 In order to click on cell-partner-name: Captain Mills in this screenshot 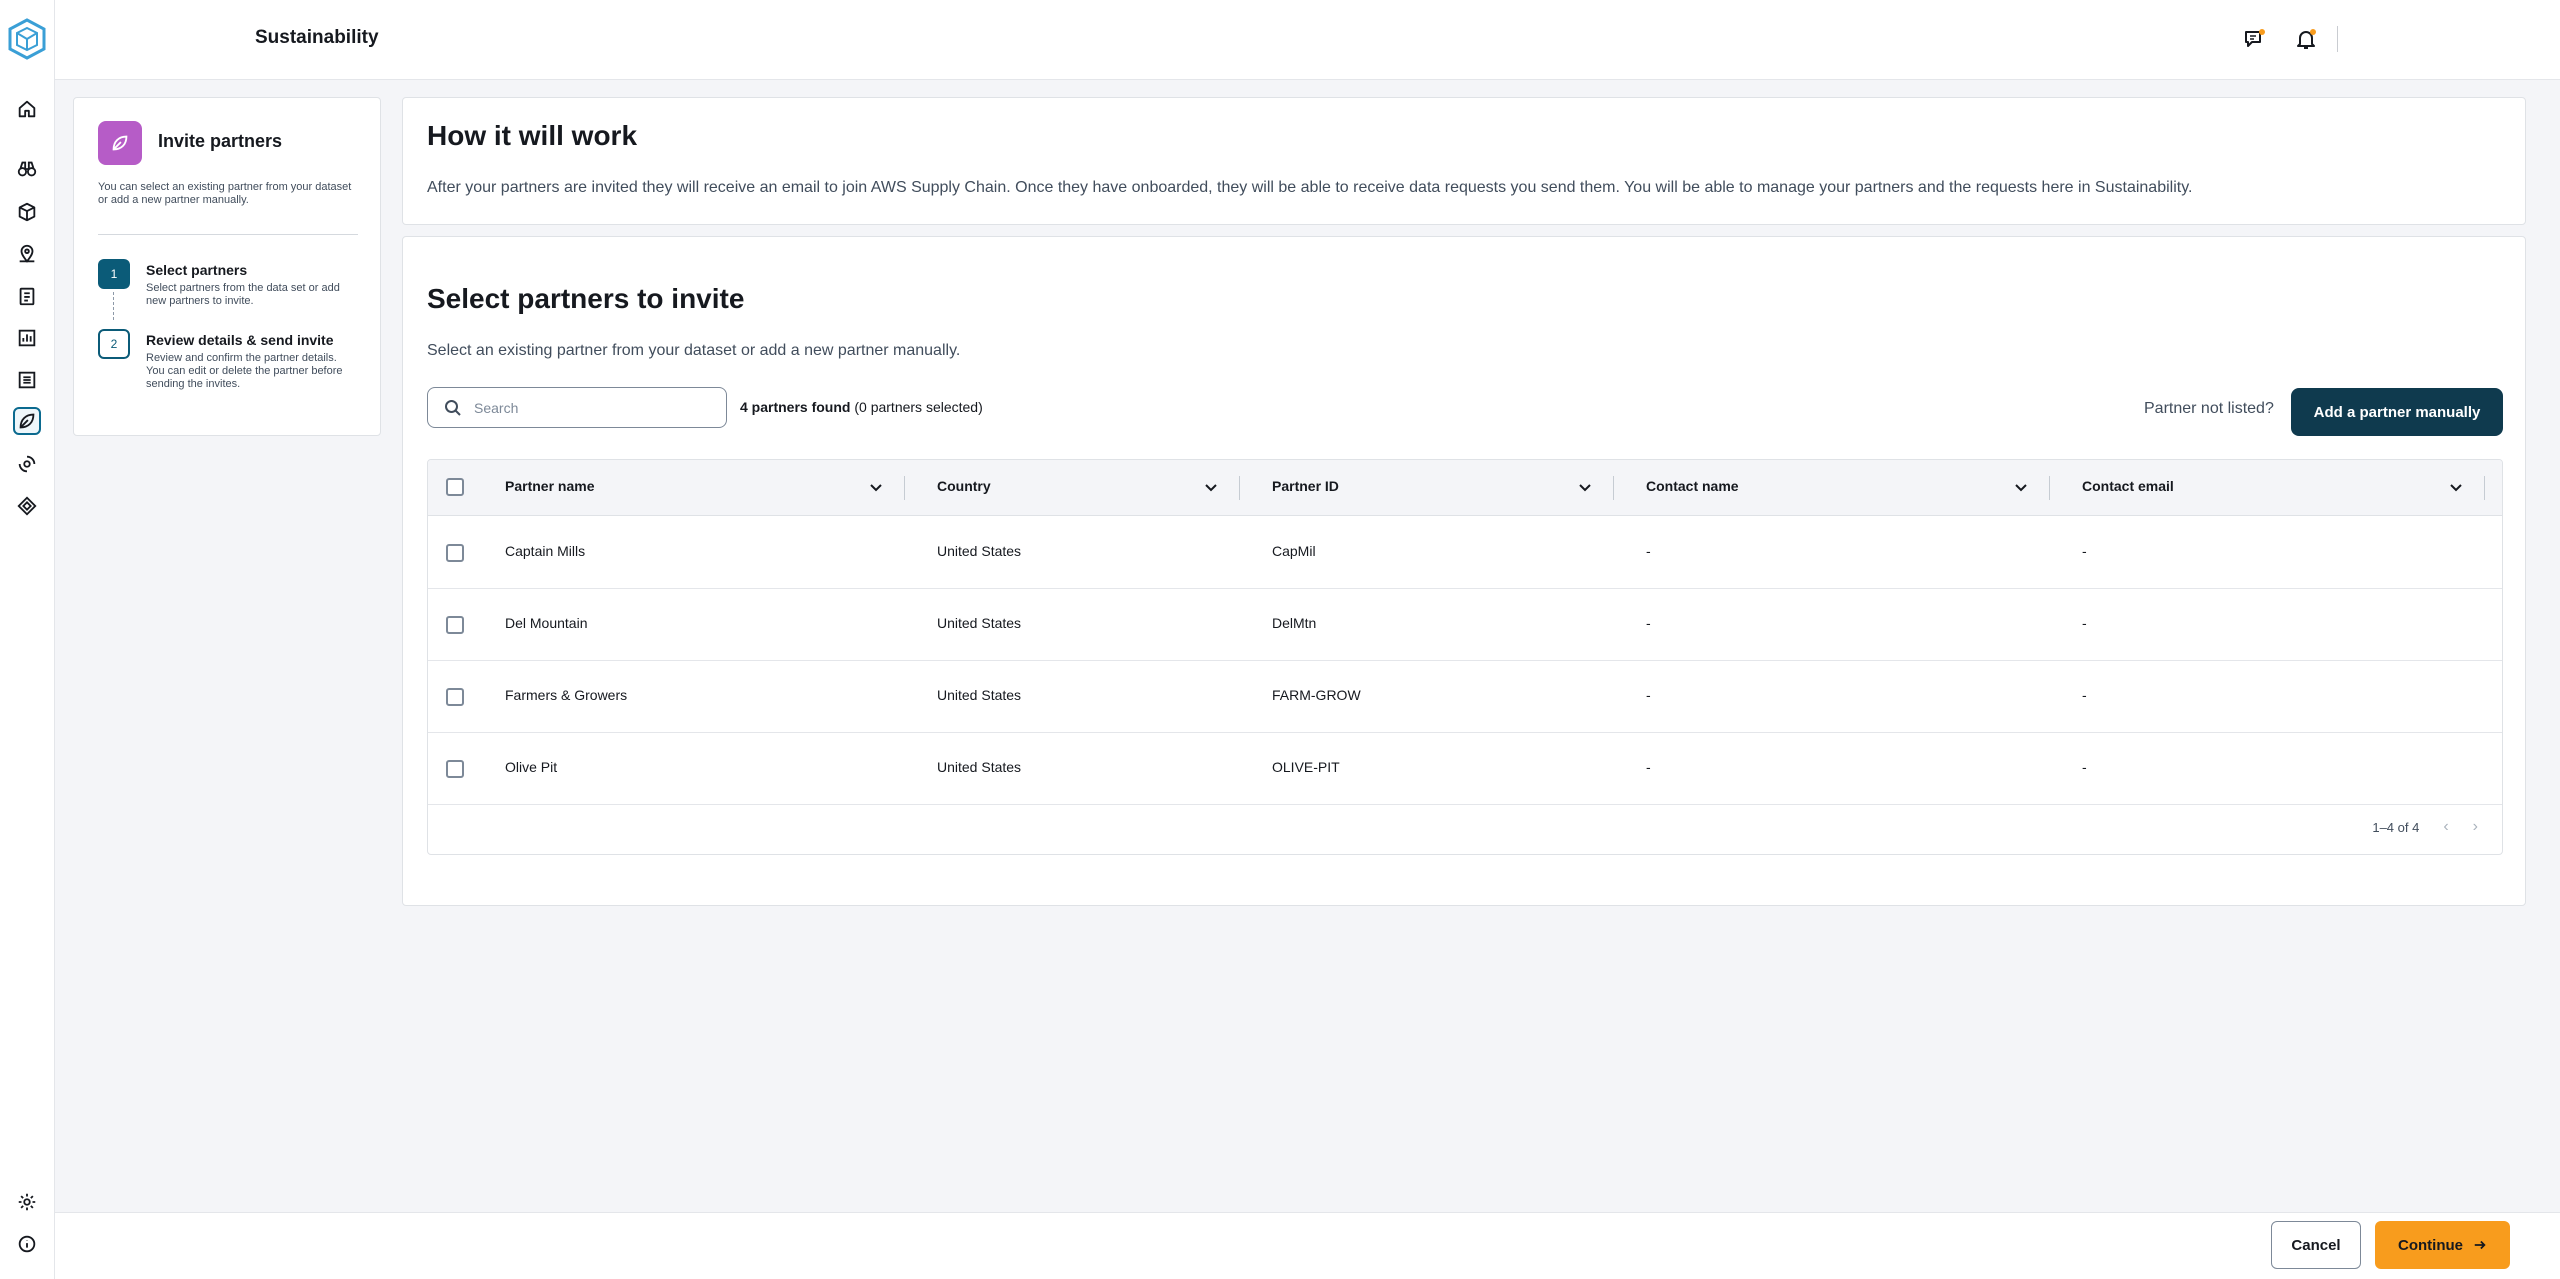, I will do `click(545, 551)`.